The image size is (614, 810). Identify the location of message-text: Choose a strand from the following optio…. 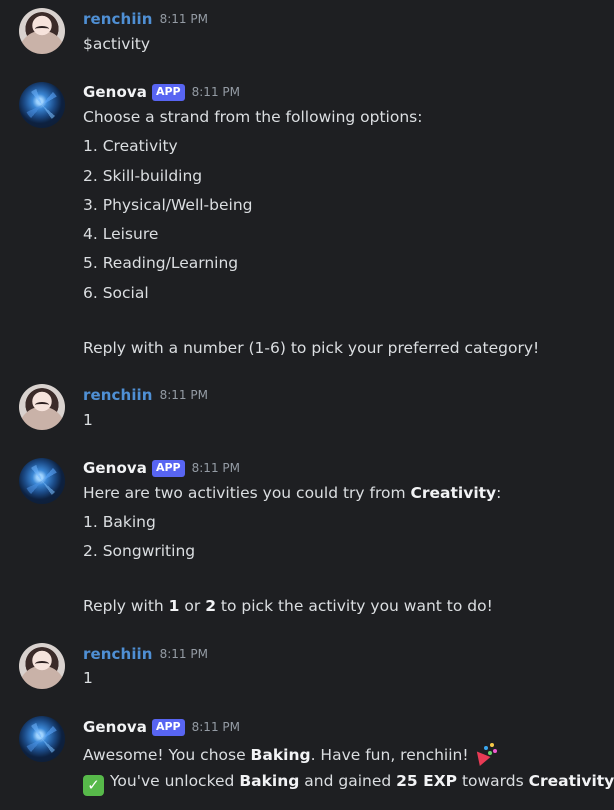
(253, 117).